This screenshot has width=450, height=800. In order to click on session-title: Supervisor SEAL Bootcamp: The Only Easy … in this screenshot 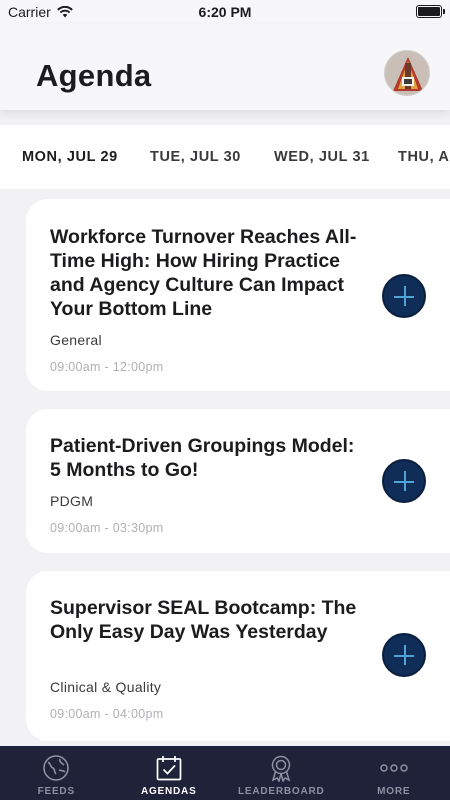, I will do `click(203, 620)`.